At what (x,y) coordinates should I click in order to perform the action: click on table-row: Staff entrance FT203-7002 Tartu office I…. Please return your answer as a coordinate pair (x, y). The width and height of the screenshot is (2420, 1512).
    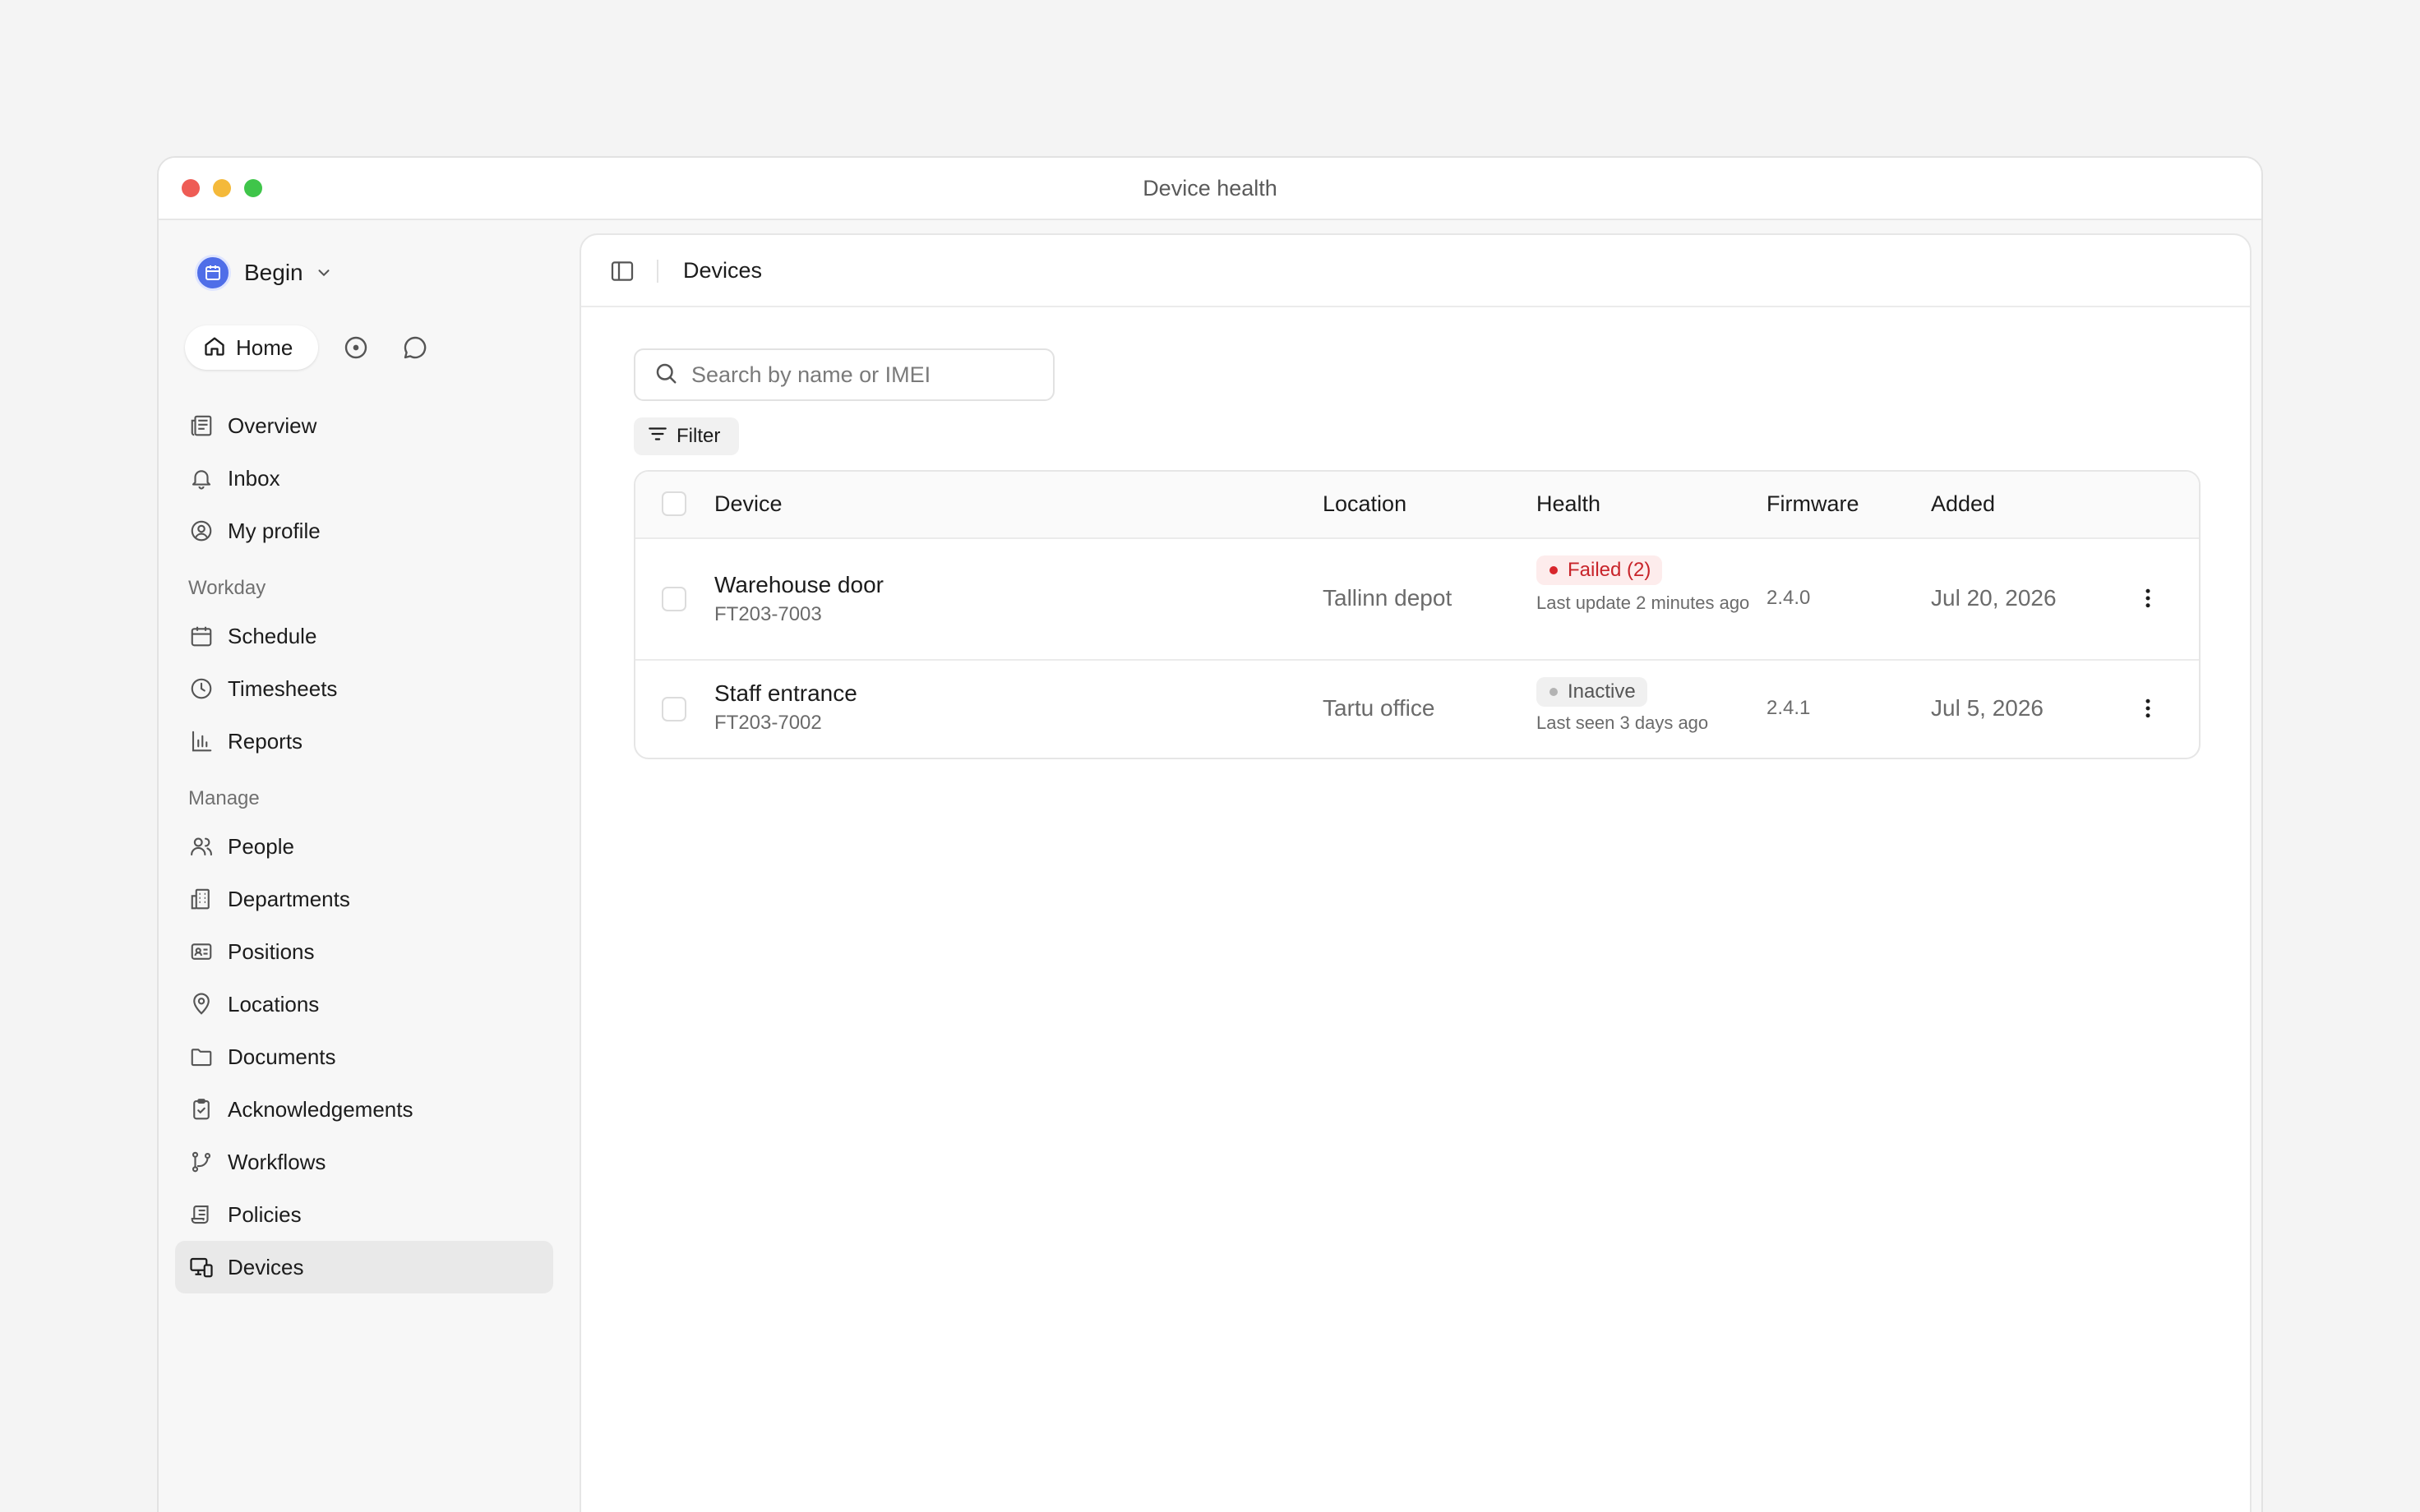
    Looking at the image, I should click on (1417, 709).